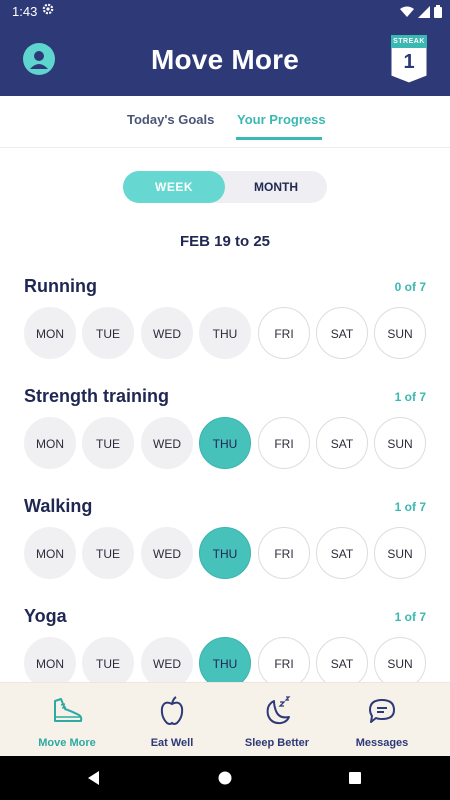 Image resolution: width=450 pixels, height=800 pixels. Describe the element at coordinates (67, 743) in the screenshot. I see `nav-label: Move More` at that location.